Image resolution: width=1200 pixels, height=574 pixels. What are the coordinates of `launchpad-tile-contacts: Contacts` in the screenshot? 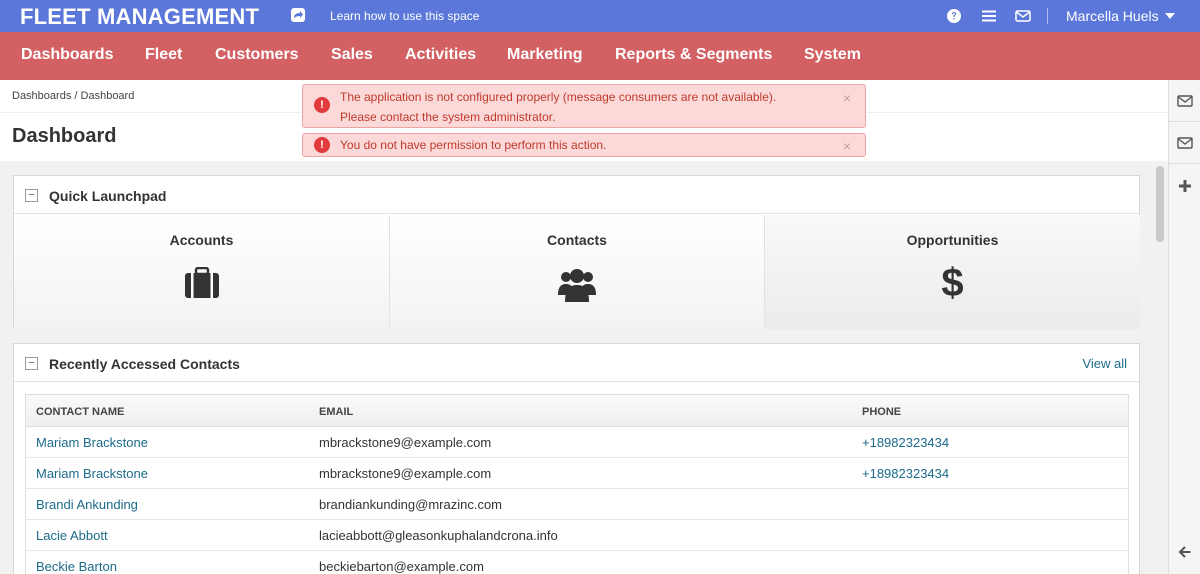 It's located at (577, 272).